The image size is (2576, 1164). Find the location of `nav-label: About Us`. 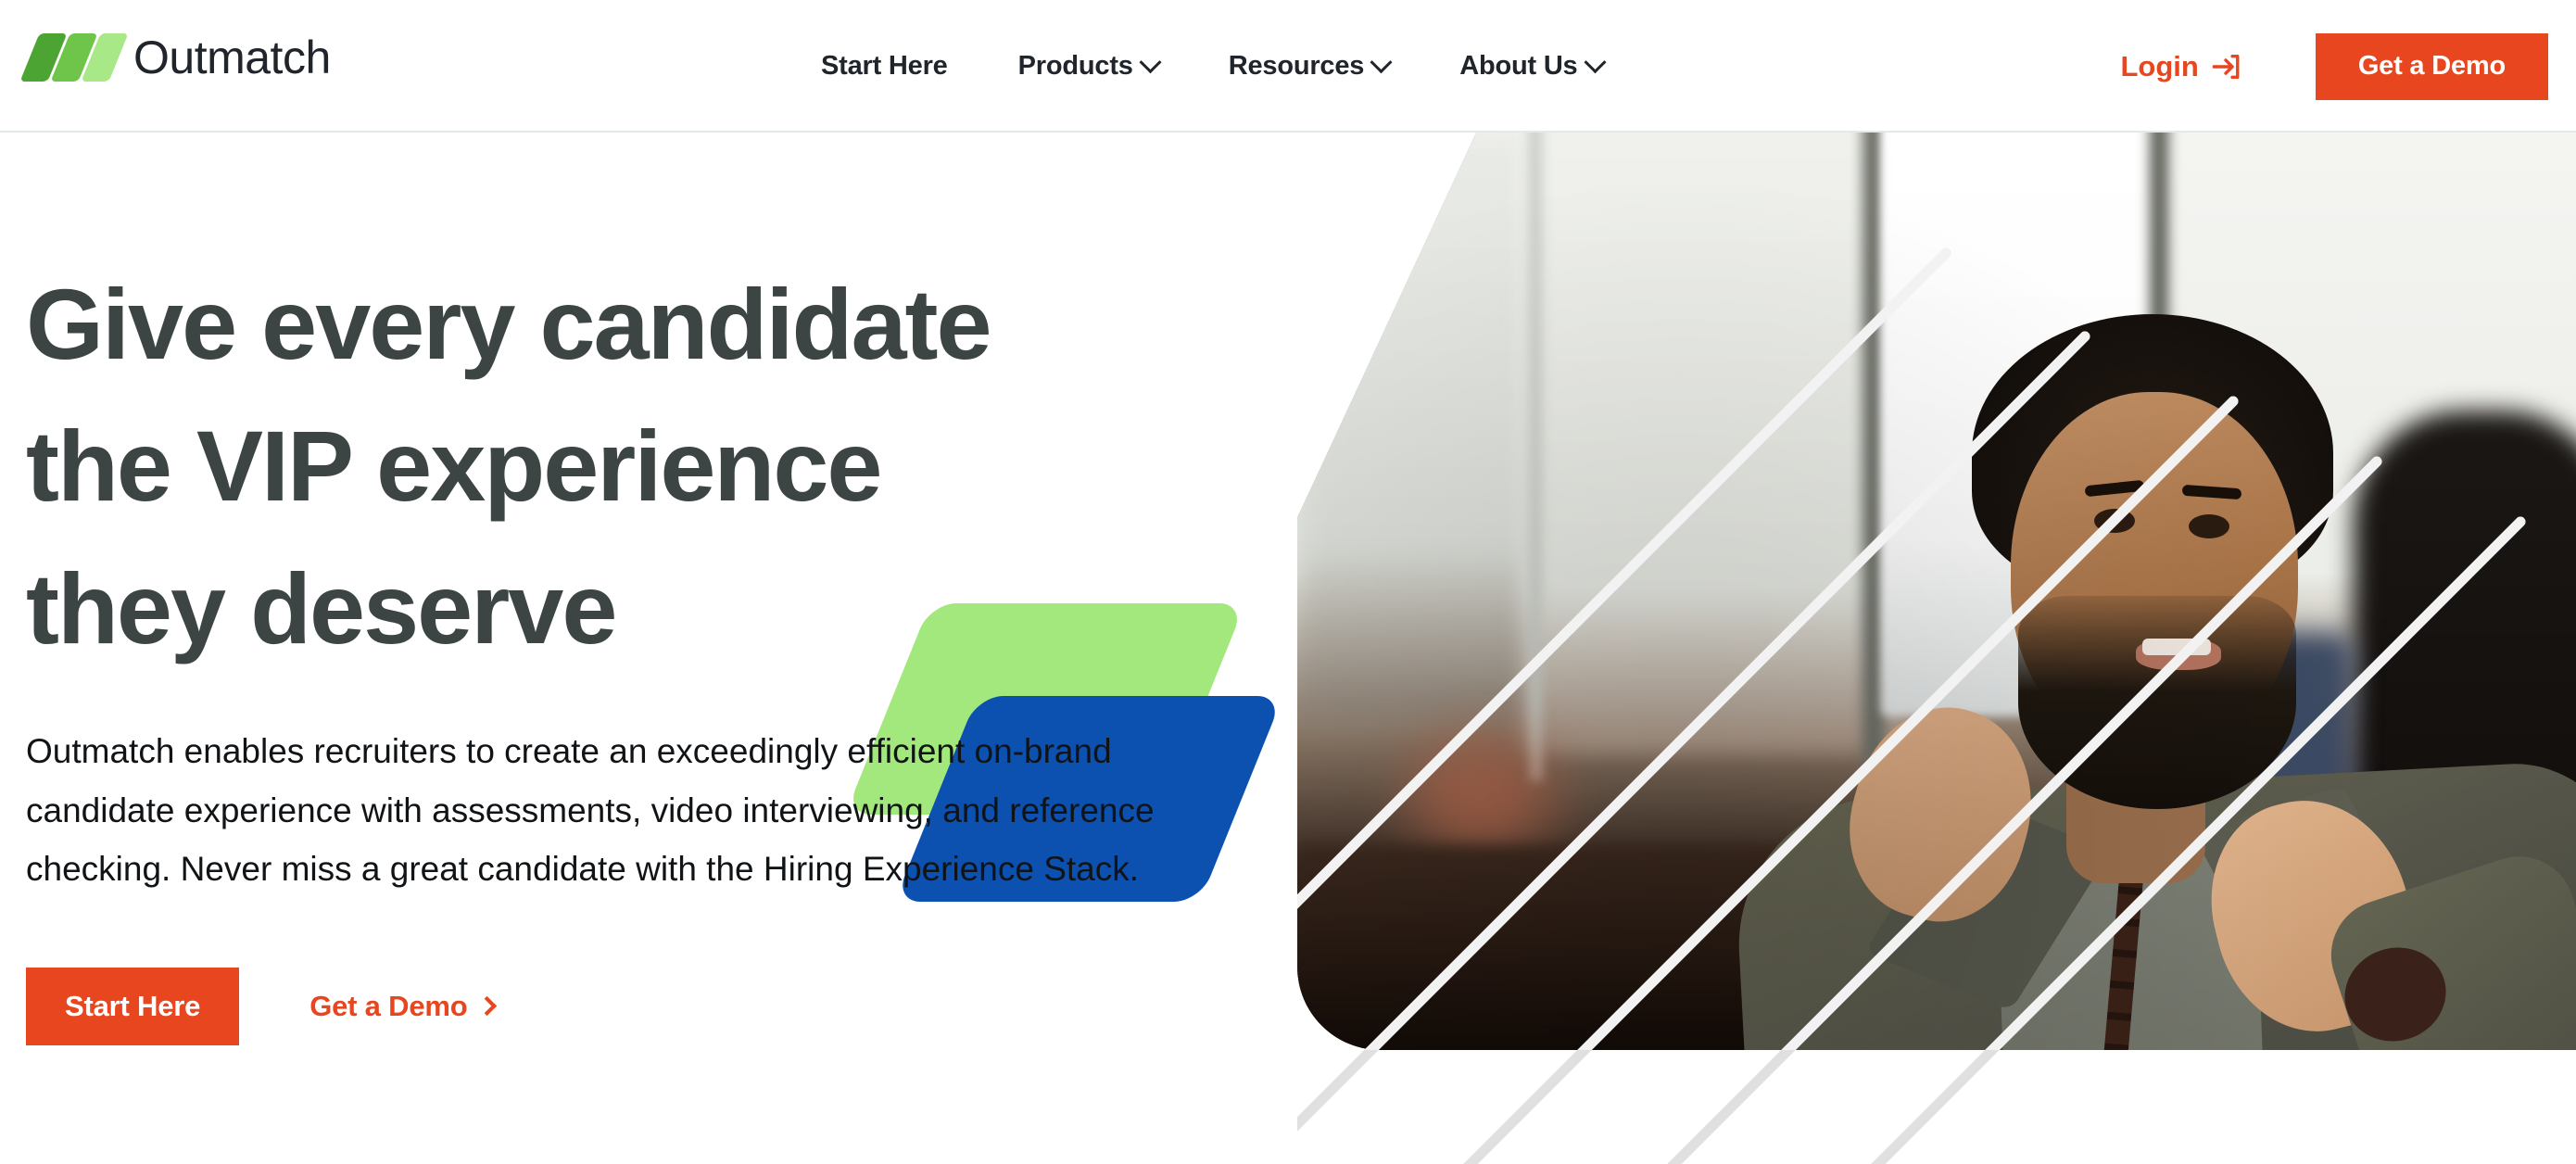

nav-label: About Us is located at coordinates (1518, 66).